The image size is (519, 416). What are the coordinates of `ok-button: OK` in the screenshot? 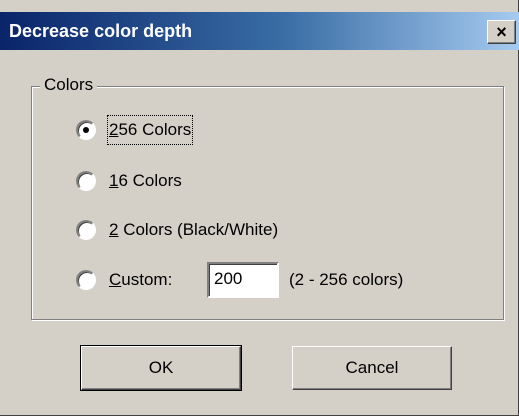 It's located at (161, 368).